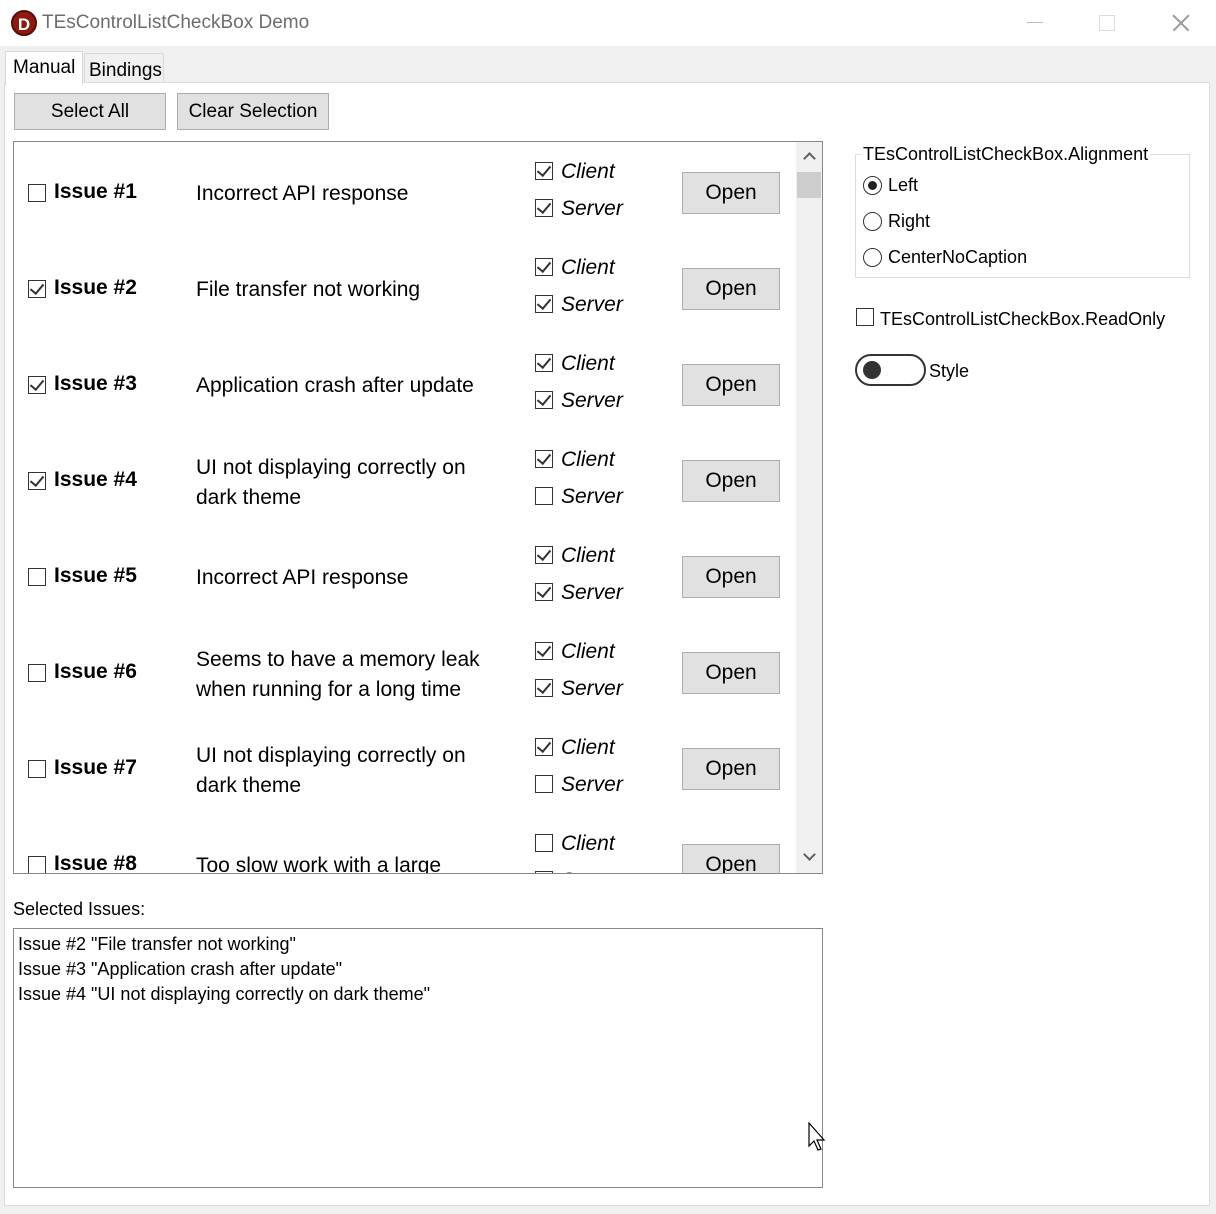 The width and height of the screenshot is (1216, 1214). What do you see at coordinates (817, 1136) in the screenshot?
I see `mouse-cursor-icon` at bounding box center [817, 1136].